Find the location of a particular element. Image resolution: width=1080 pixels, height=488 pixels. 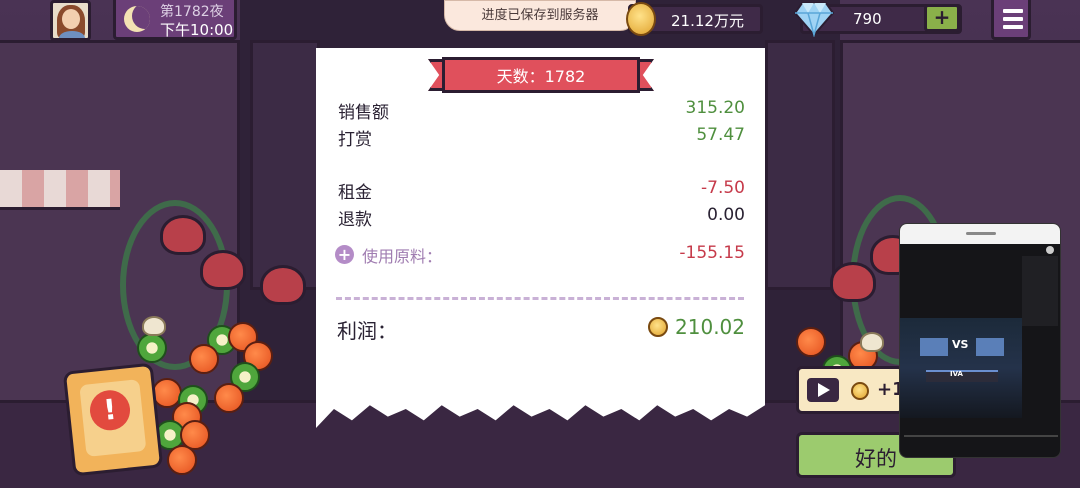

video-vs-text: VS is located at coordinates (960, 344).